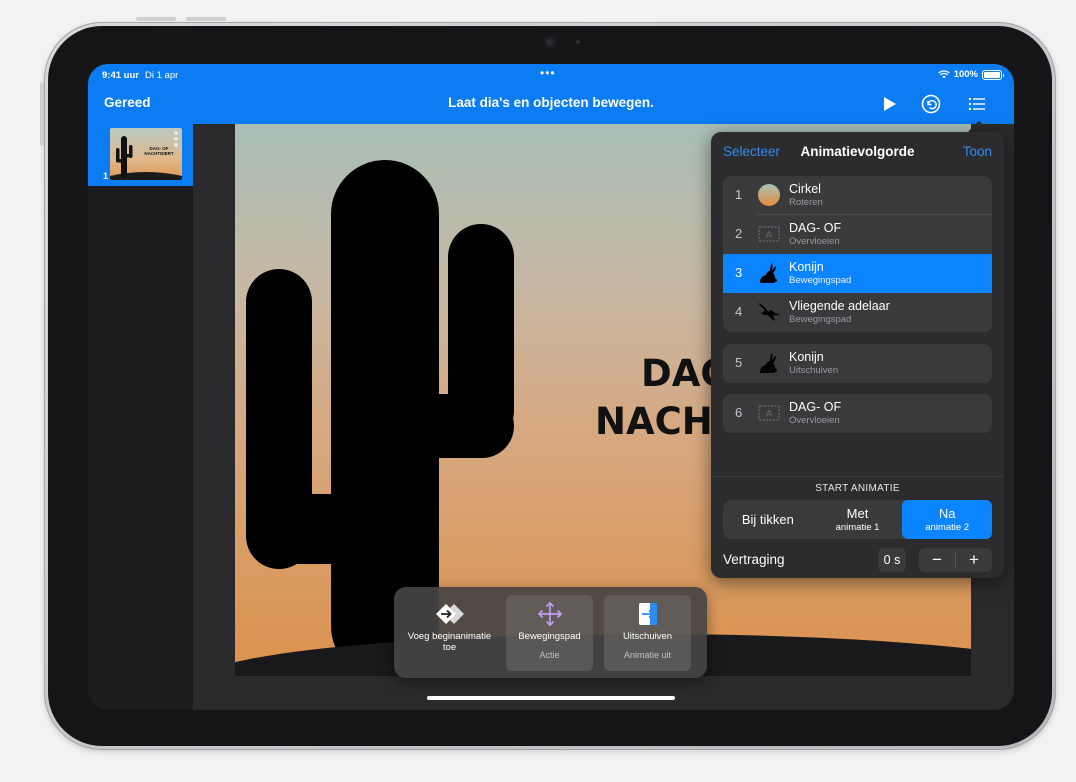 This screenshot has width=1076, height=782. What do you see at coordinates (159, 151) in the screenshot?
I see `thumbnail-title: DAG- OF NACHTDIERT` at bounding box center [159, 151].